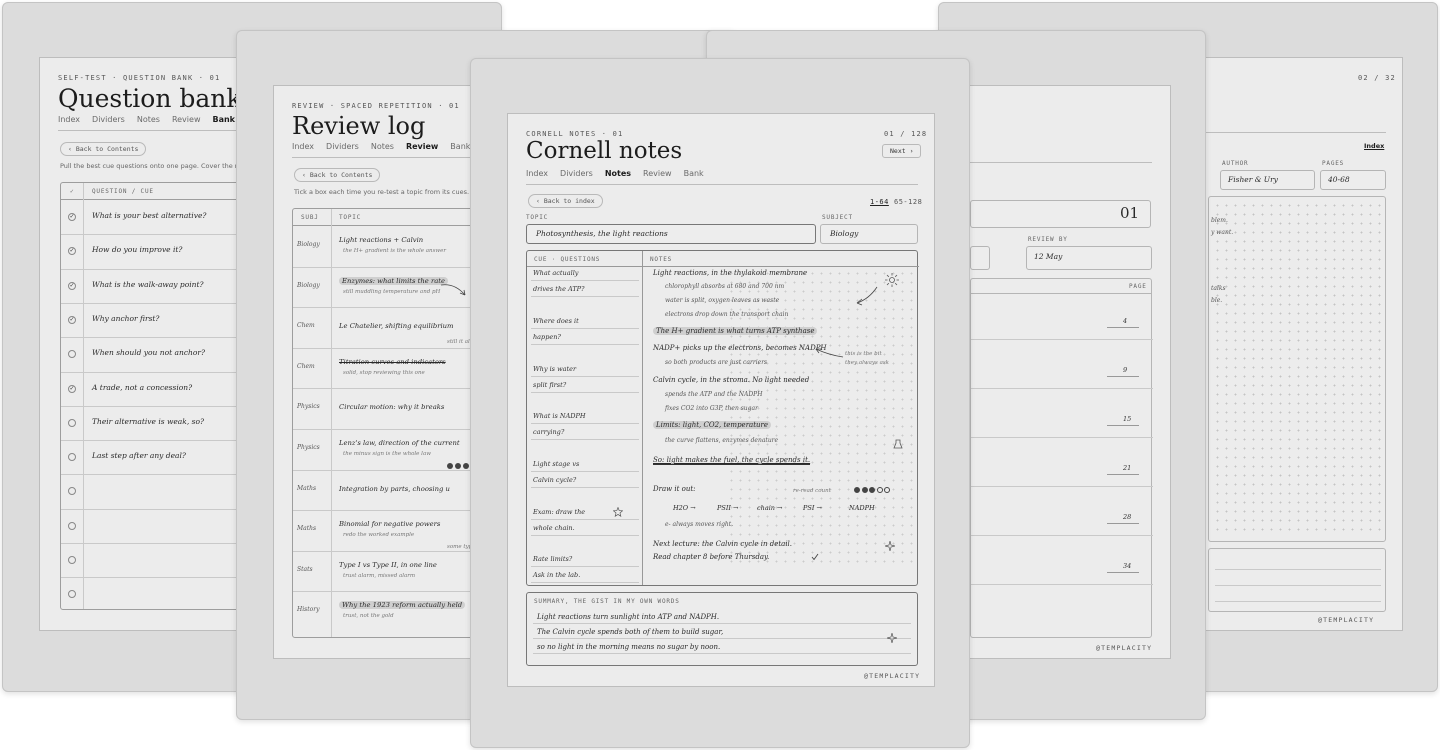 This screenshot has width=1440, height=750. Describe the element at coordinates (308, 244) in the screenshot. I see `row-subject: Biology` at that location.